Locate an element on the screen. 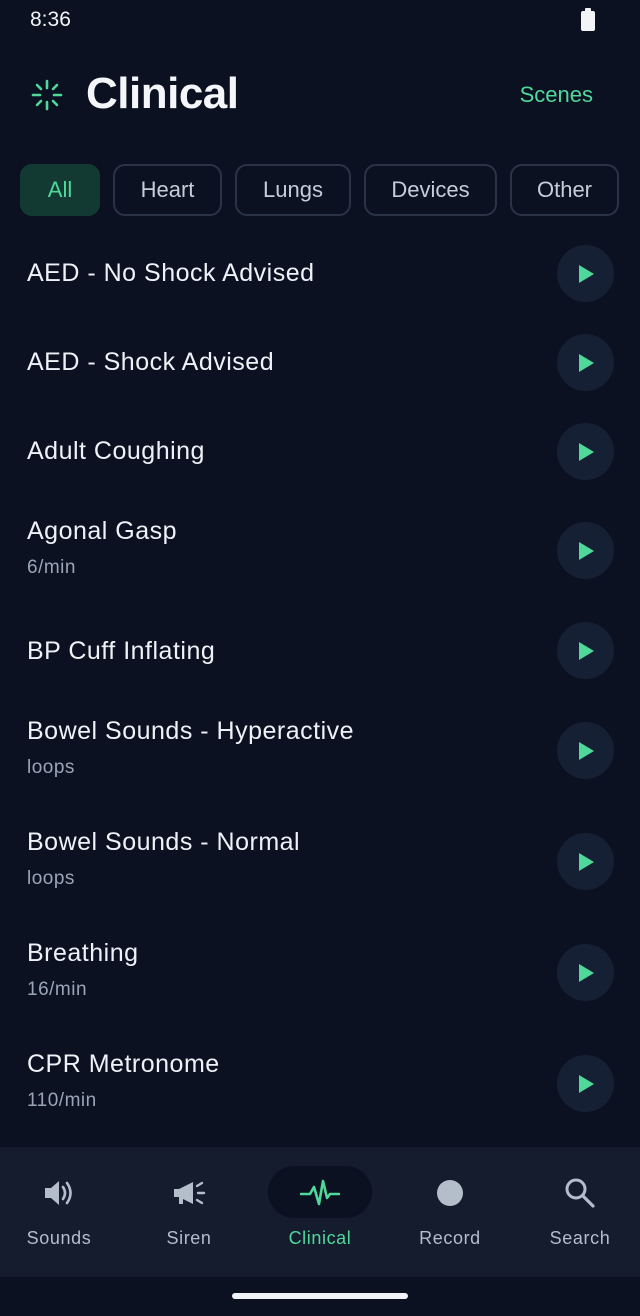 This screenshot has height=1316, width=640. nav-tab-record: Record is located at coordinates (450, 1212).